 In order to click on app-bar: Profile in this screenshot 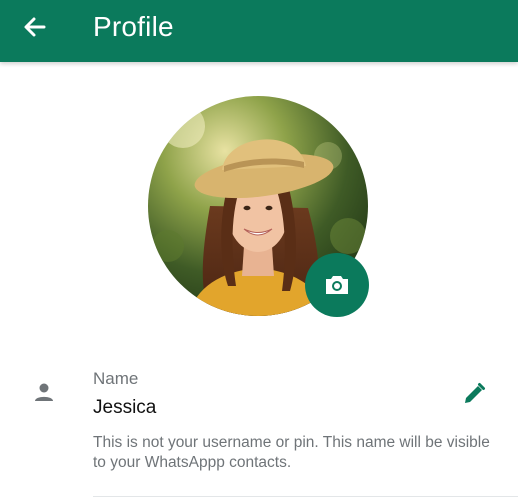, I will do `click(259, 31)`.